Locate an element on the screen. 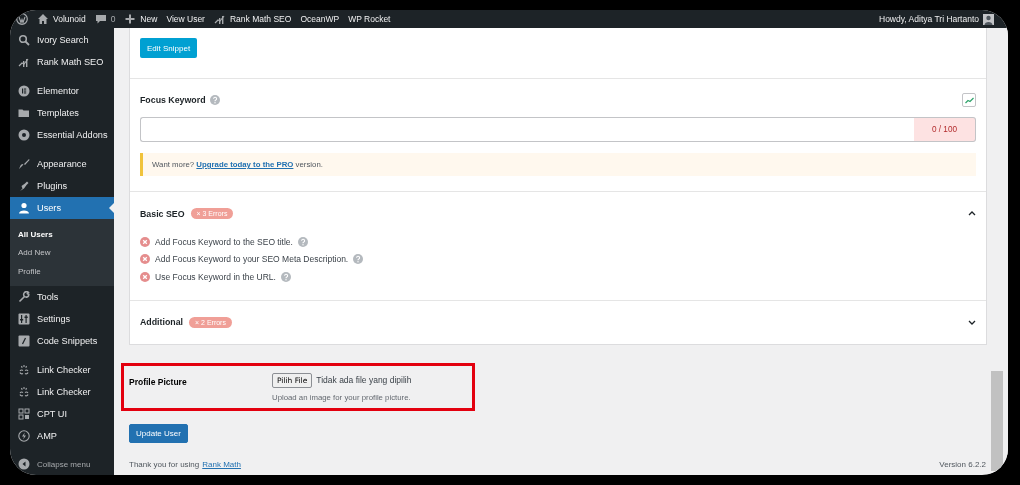 This screenshot has width=1020, height=485. addons-icon is located at coordinates (24, 135).